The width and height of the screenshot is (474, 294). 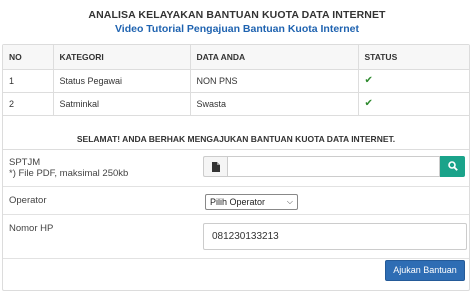 I want to click on table-row: 1 Status Pegawai NON PNS ✔, so click(x=236, y=80).